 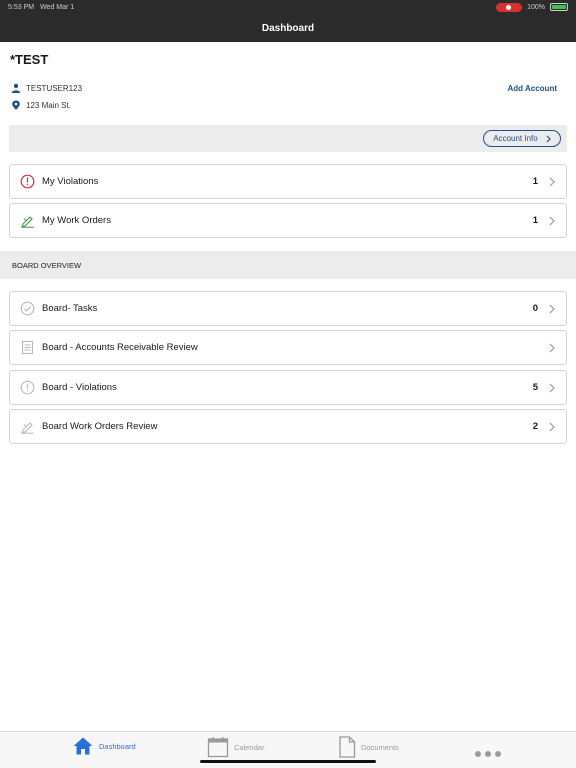 I want to click on document-icon, so click(x=347, y=747).